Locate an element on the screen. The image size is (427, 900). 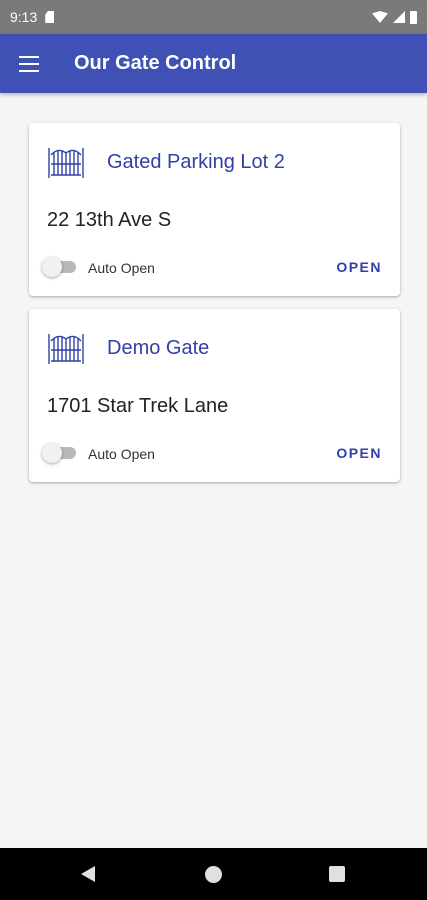
gate-name: Demo Gate is located at coordinates (158, 348).